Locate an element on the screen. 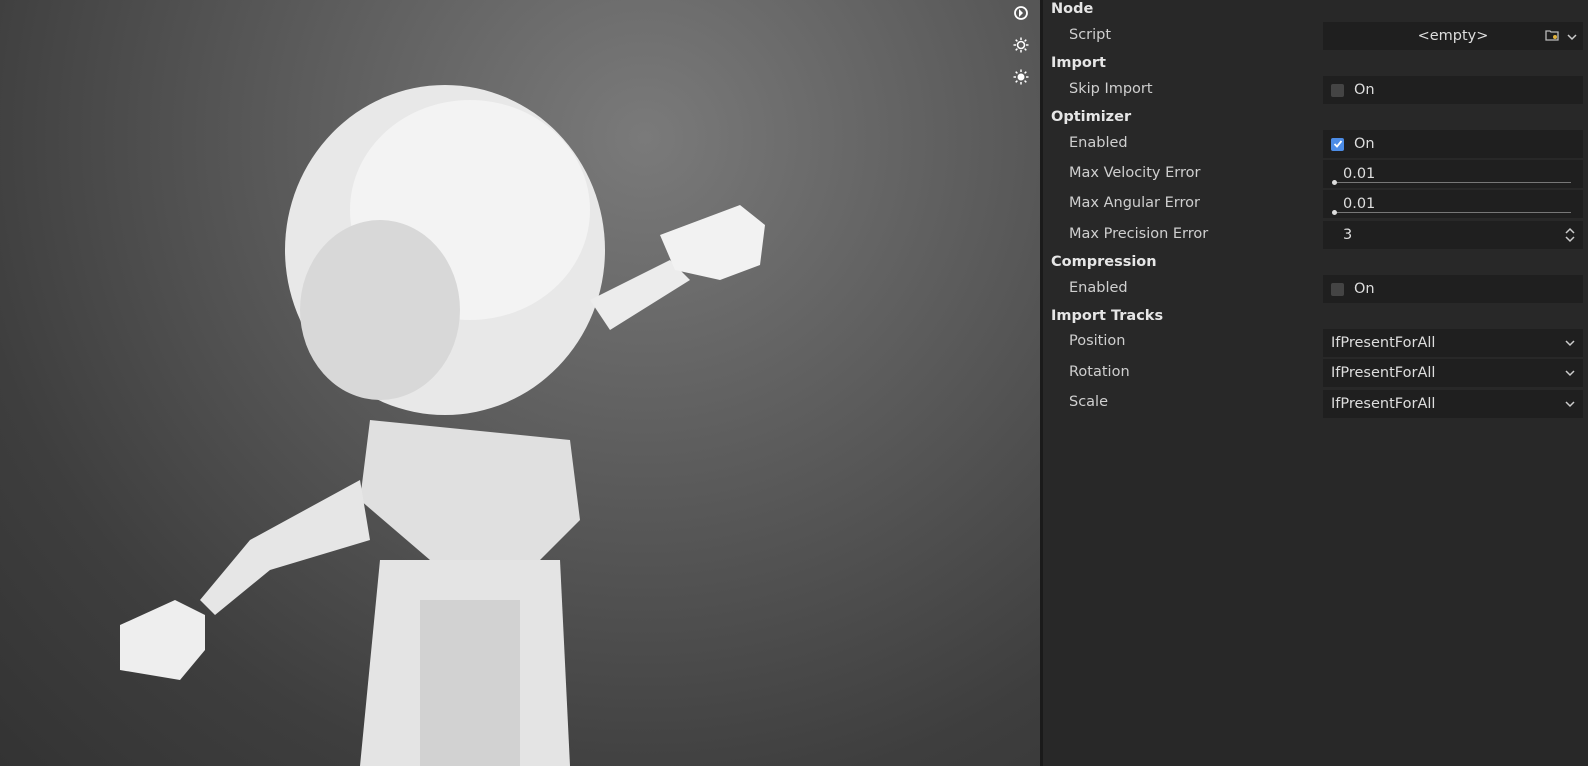  scale-label: Scale is located at coordinates (1089, 402).